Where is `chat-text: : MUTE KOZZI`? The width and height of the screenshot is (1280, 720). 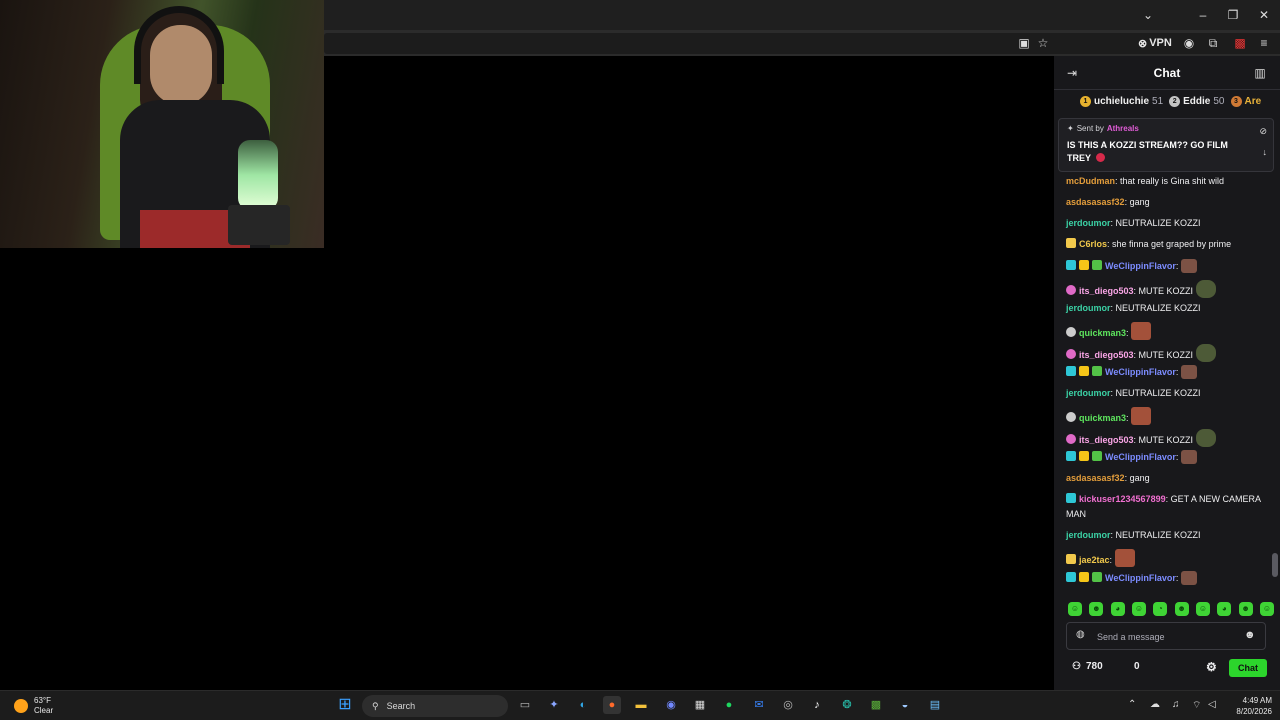
chat-text: : MUTE KOZZI is located at coordinates (1163, 440).